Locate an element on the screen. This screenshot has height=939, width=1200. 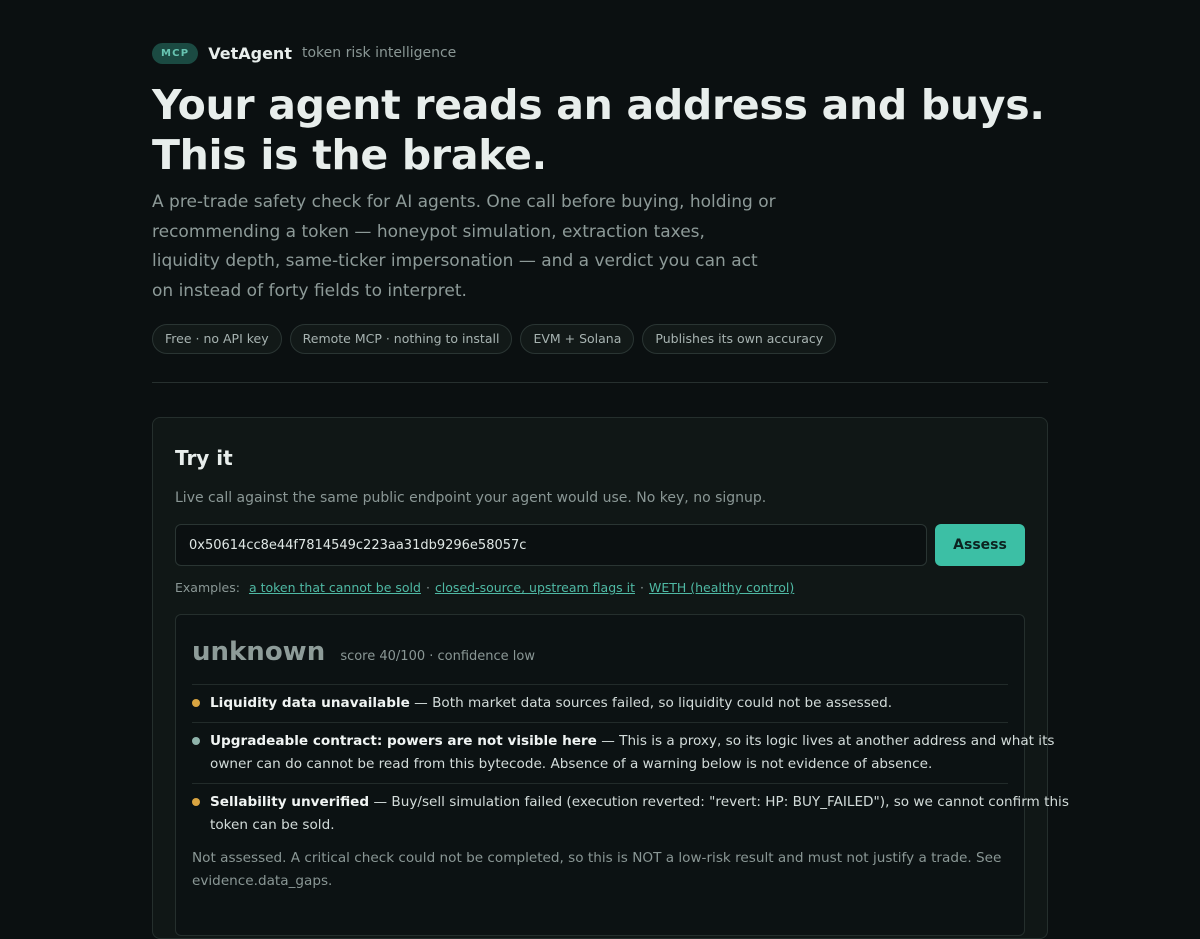
examples-label: Examples: is located at coordinates (207, 587).